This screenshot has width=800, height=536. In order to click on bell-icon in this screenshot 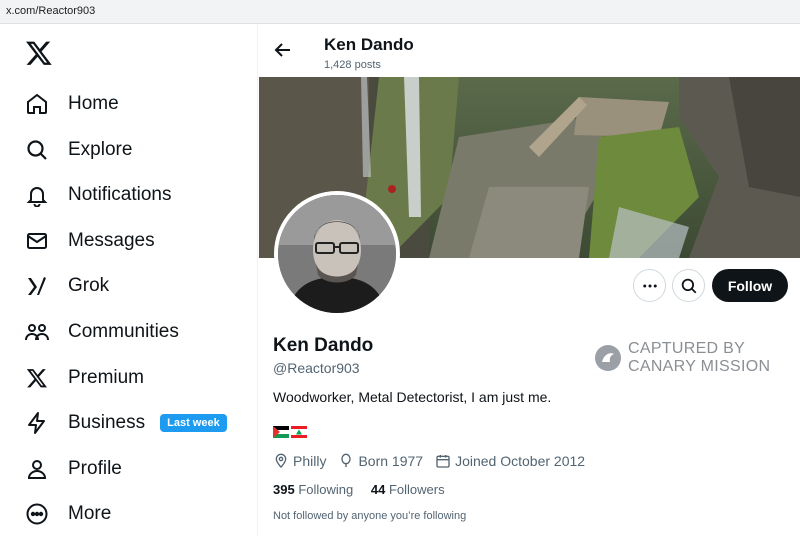, I will do `click(37, 195)`.